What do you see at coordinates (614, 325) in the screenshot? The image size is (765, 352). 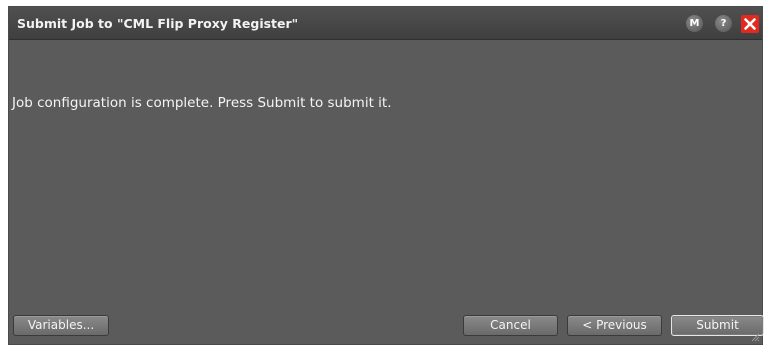 I see `previous-button: < Previous` at bounding box center [614, 325].